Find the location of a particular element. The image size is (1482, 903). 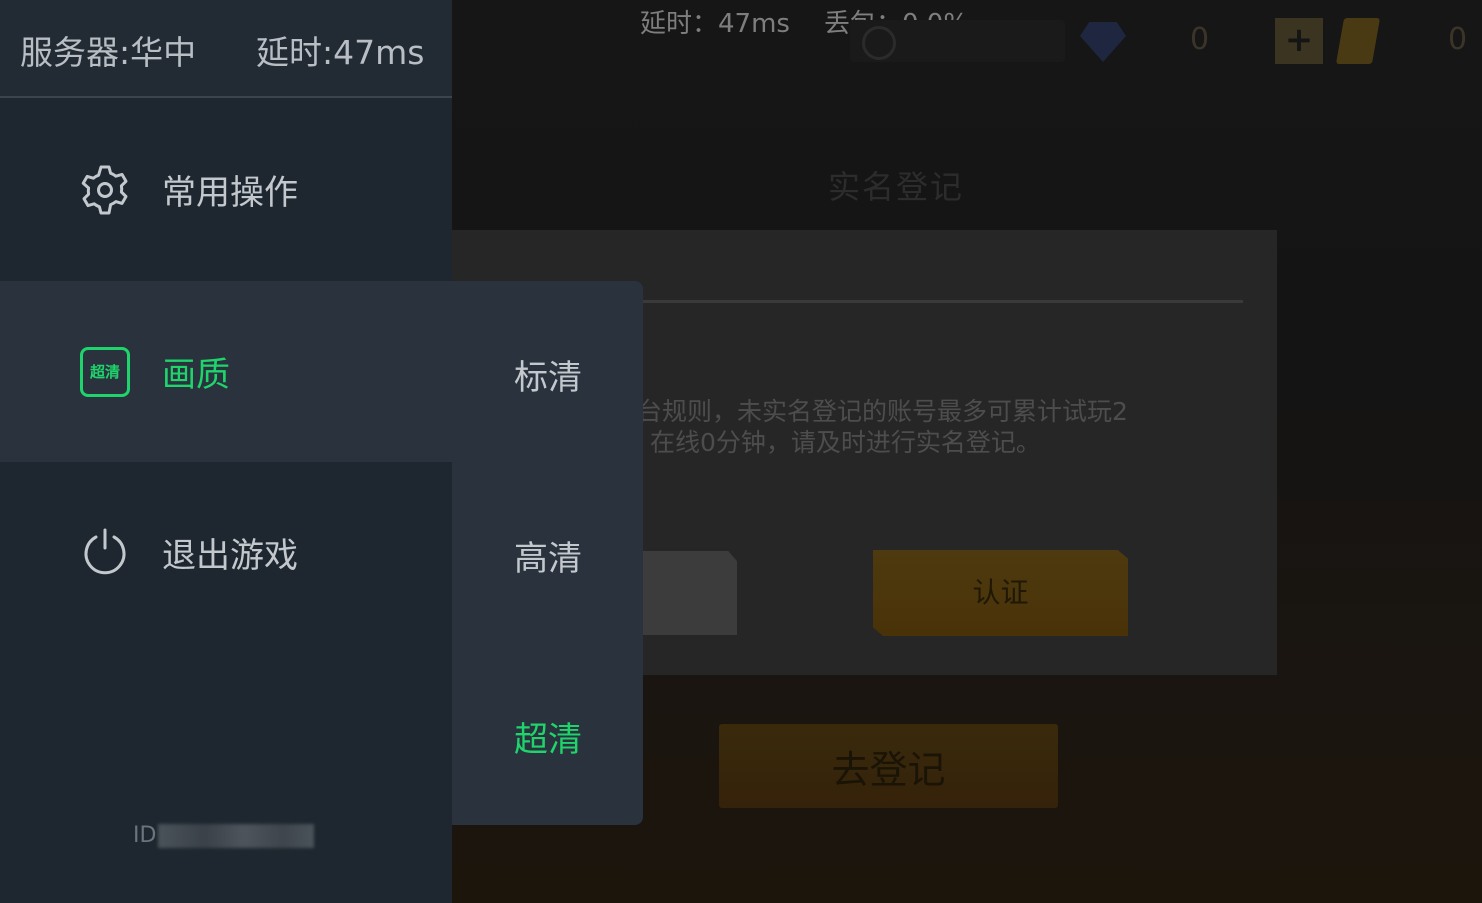

add-currency-button: + is located at coordinates (1299, 41).